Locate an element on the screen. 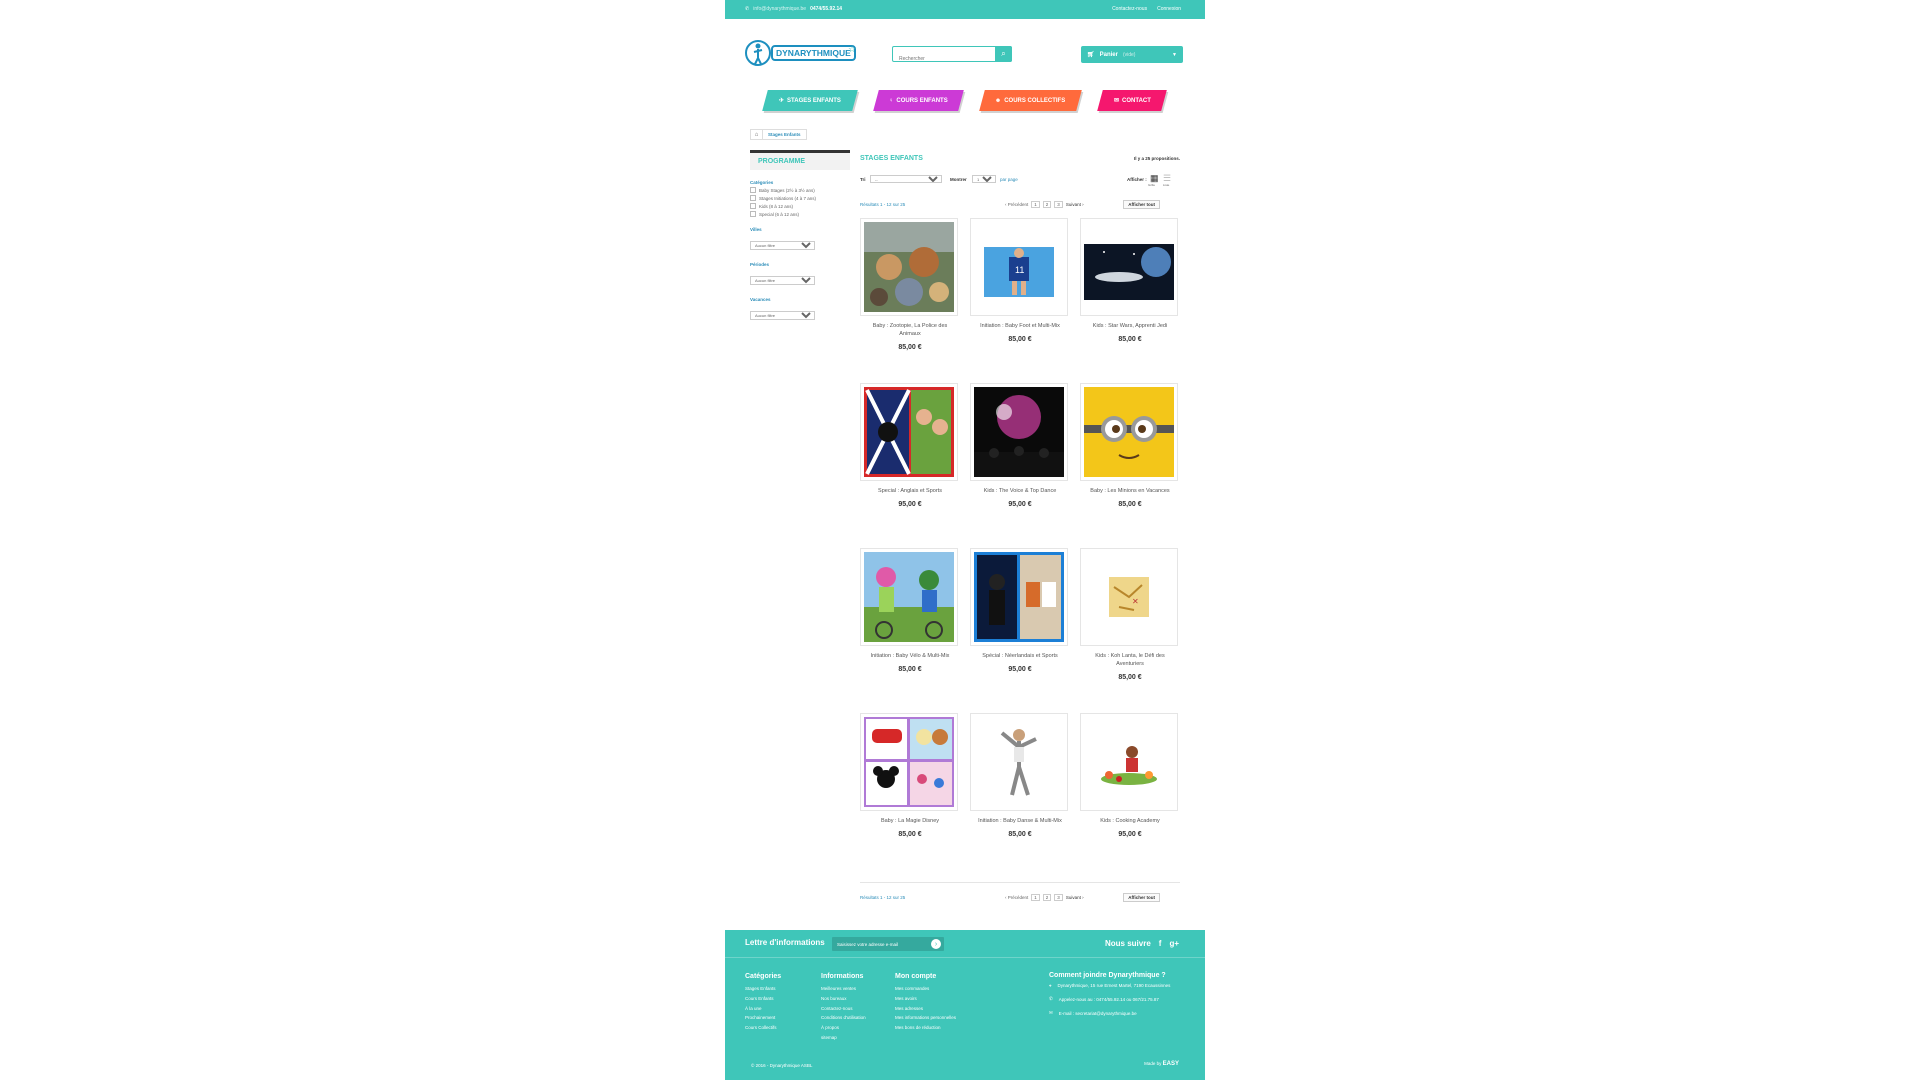 This screenshot has width=1920, height=1080. nav-contact: ✉ CONTACT is located at coordinates (1132, 100).